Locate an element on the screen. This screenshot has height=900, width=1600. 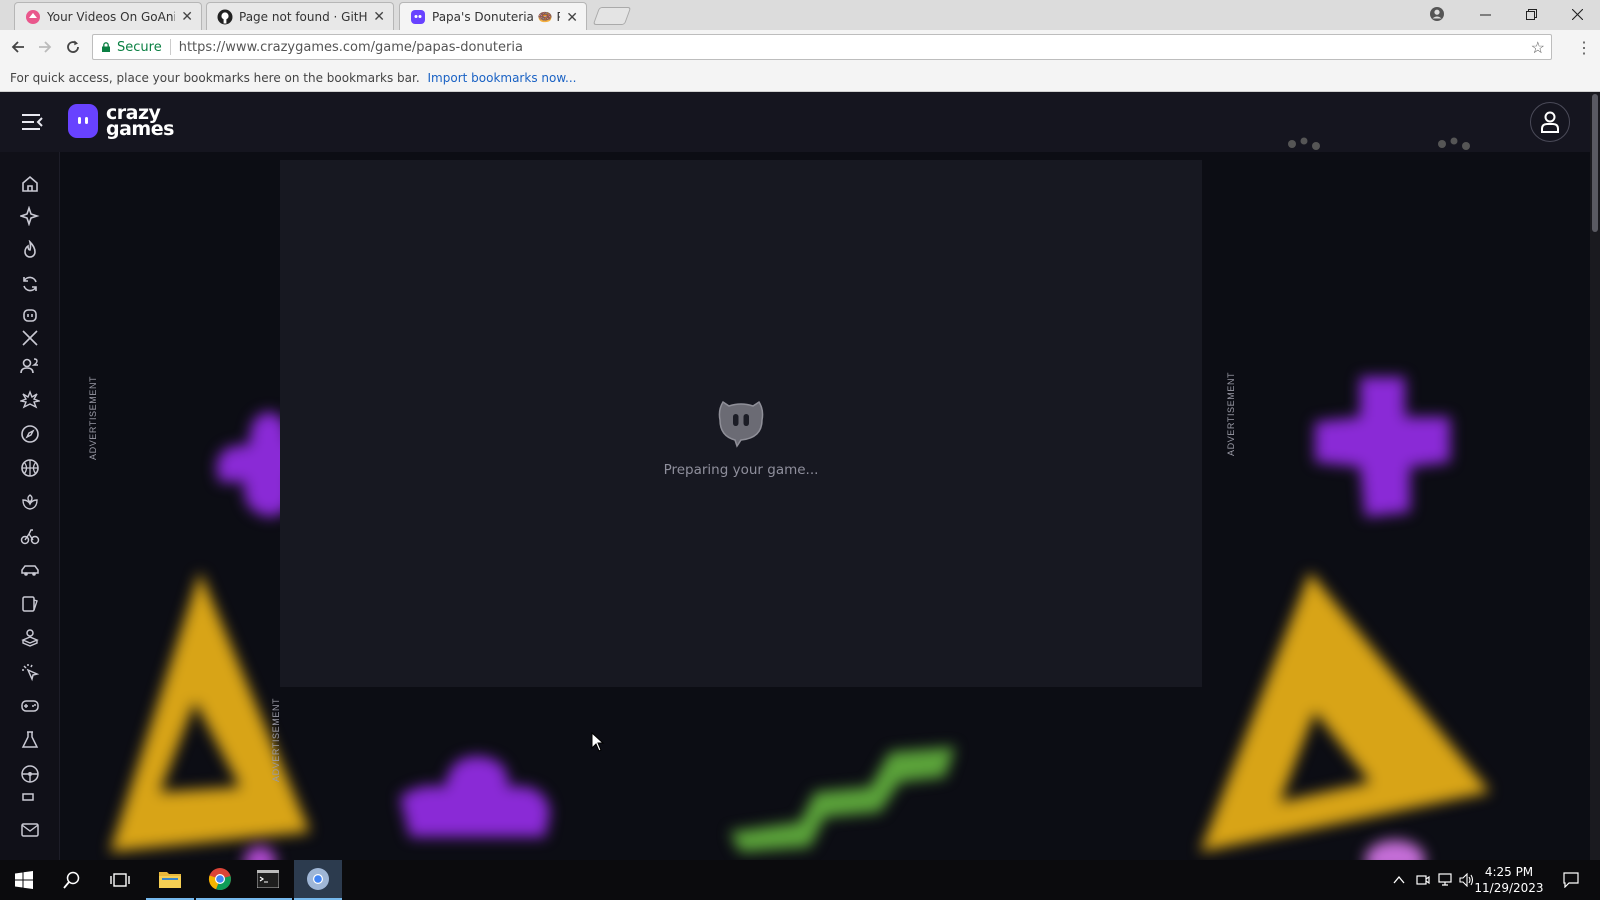
green-zigzag-decoration is located at coordinates (842, 799).